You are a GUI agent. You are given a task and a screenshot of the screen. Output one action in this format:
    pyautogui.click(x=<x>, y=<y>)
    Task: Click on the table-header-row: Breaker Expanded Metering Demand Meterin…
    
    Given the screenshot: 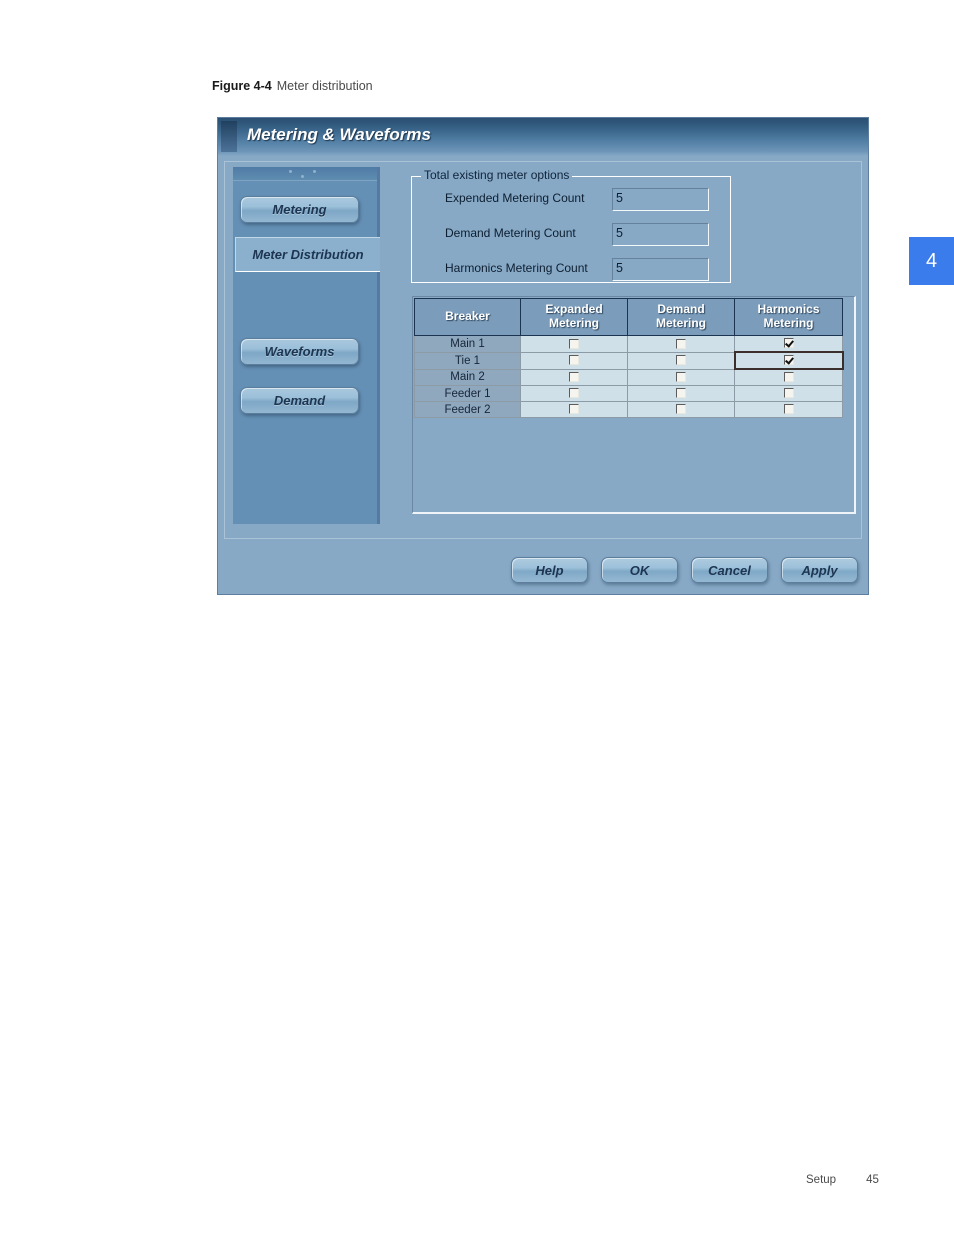 What is the action you would take?
    pyautogui.click(x=628, y=317)
    